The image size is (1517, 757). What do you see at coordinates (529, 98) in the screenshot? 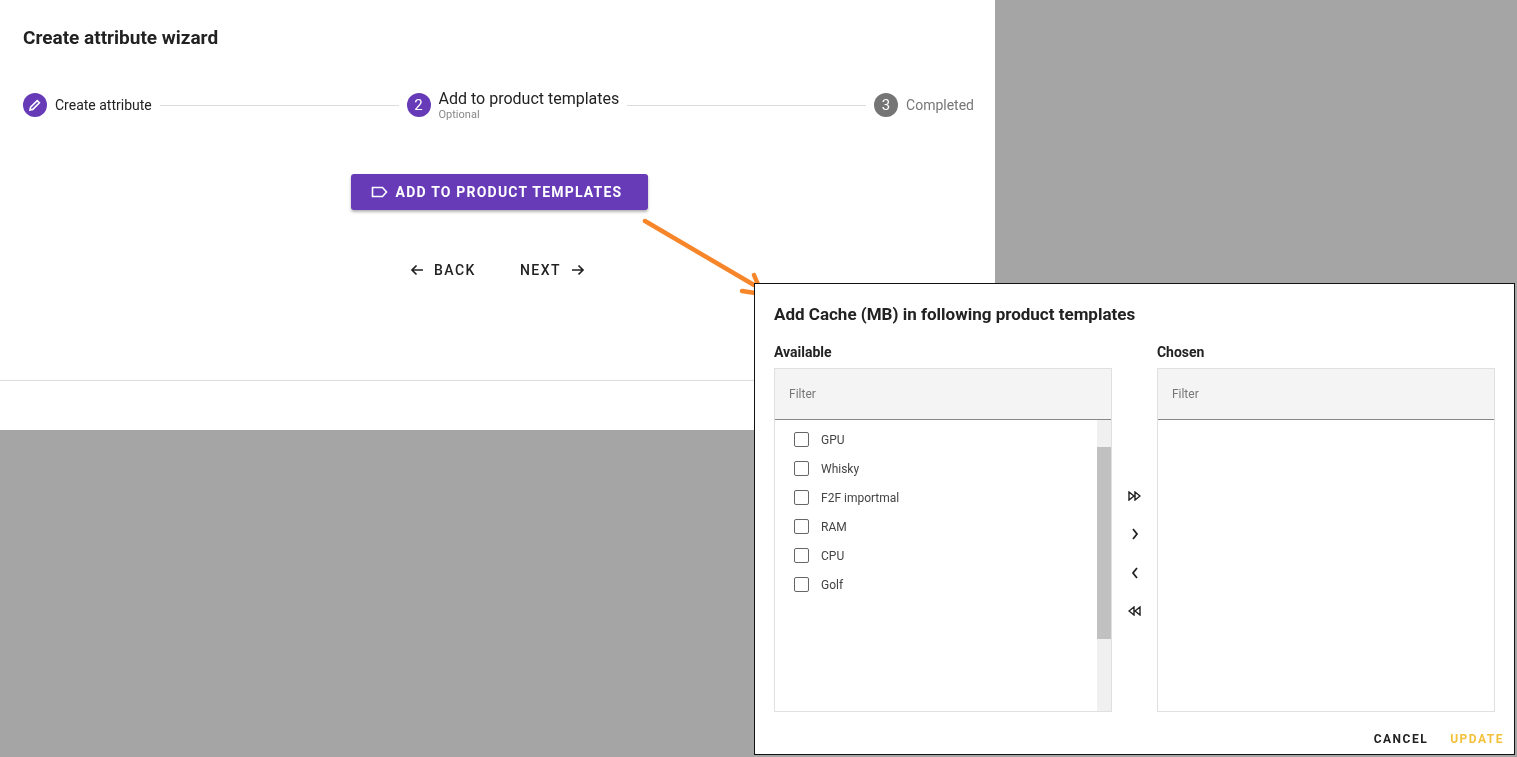
I see `step-label: Add to product templates` at bounding box center [529, 98].